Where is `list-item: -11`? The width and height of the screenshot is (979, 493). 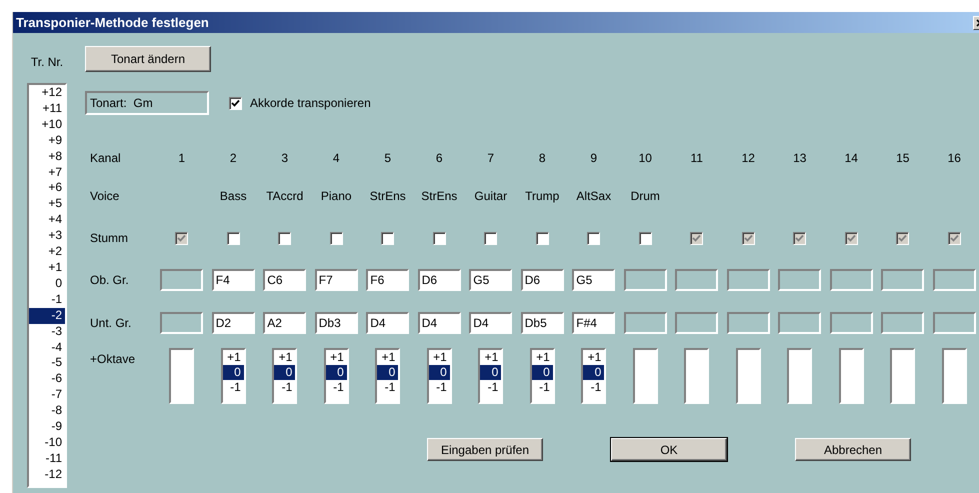 list-item: -11 is located at coordinates (47, 458).